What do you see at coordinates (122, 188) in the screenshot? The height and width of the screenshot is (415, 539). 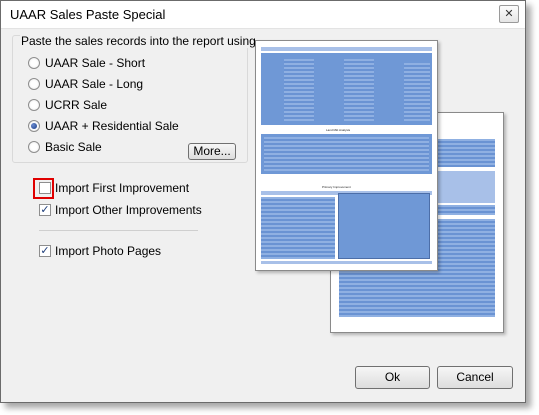 I see `checkbox-label: Import First Improvement` at bounding box center [122, 188].